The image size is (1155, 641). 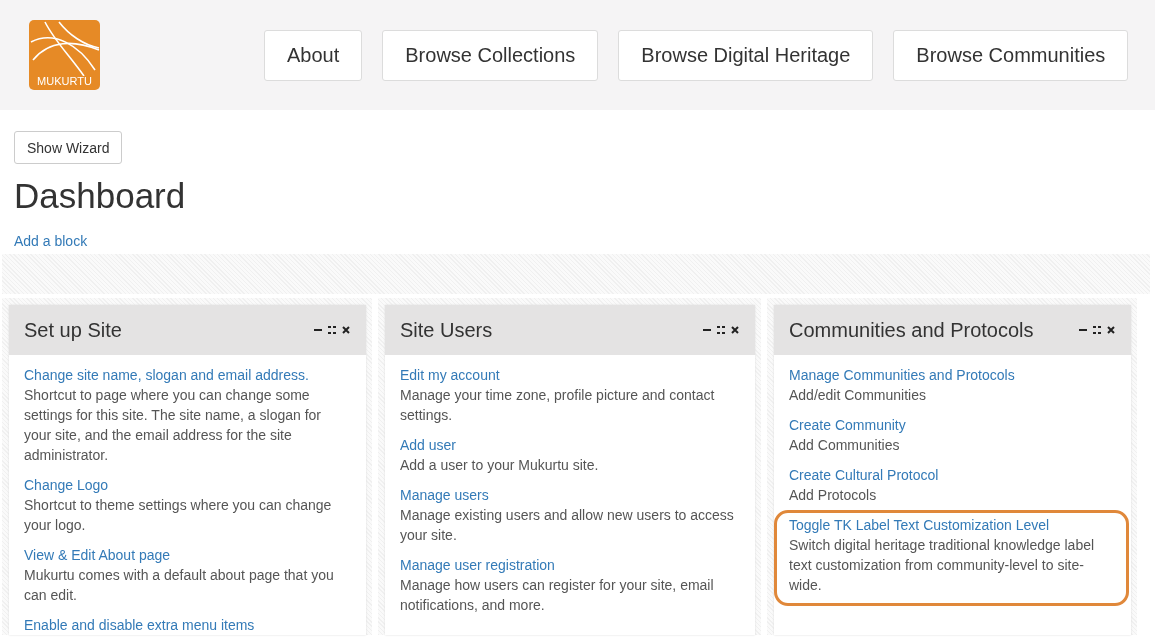 What do you see at coordinates (179, 585) in the screenshot?
I see `link-description: Mukurtu comes with a default about page that you can edit.` at bounding box center [179, 585].